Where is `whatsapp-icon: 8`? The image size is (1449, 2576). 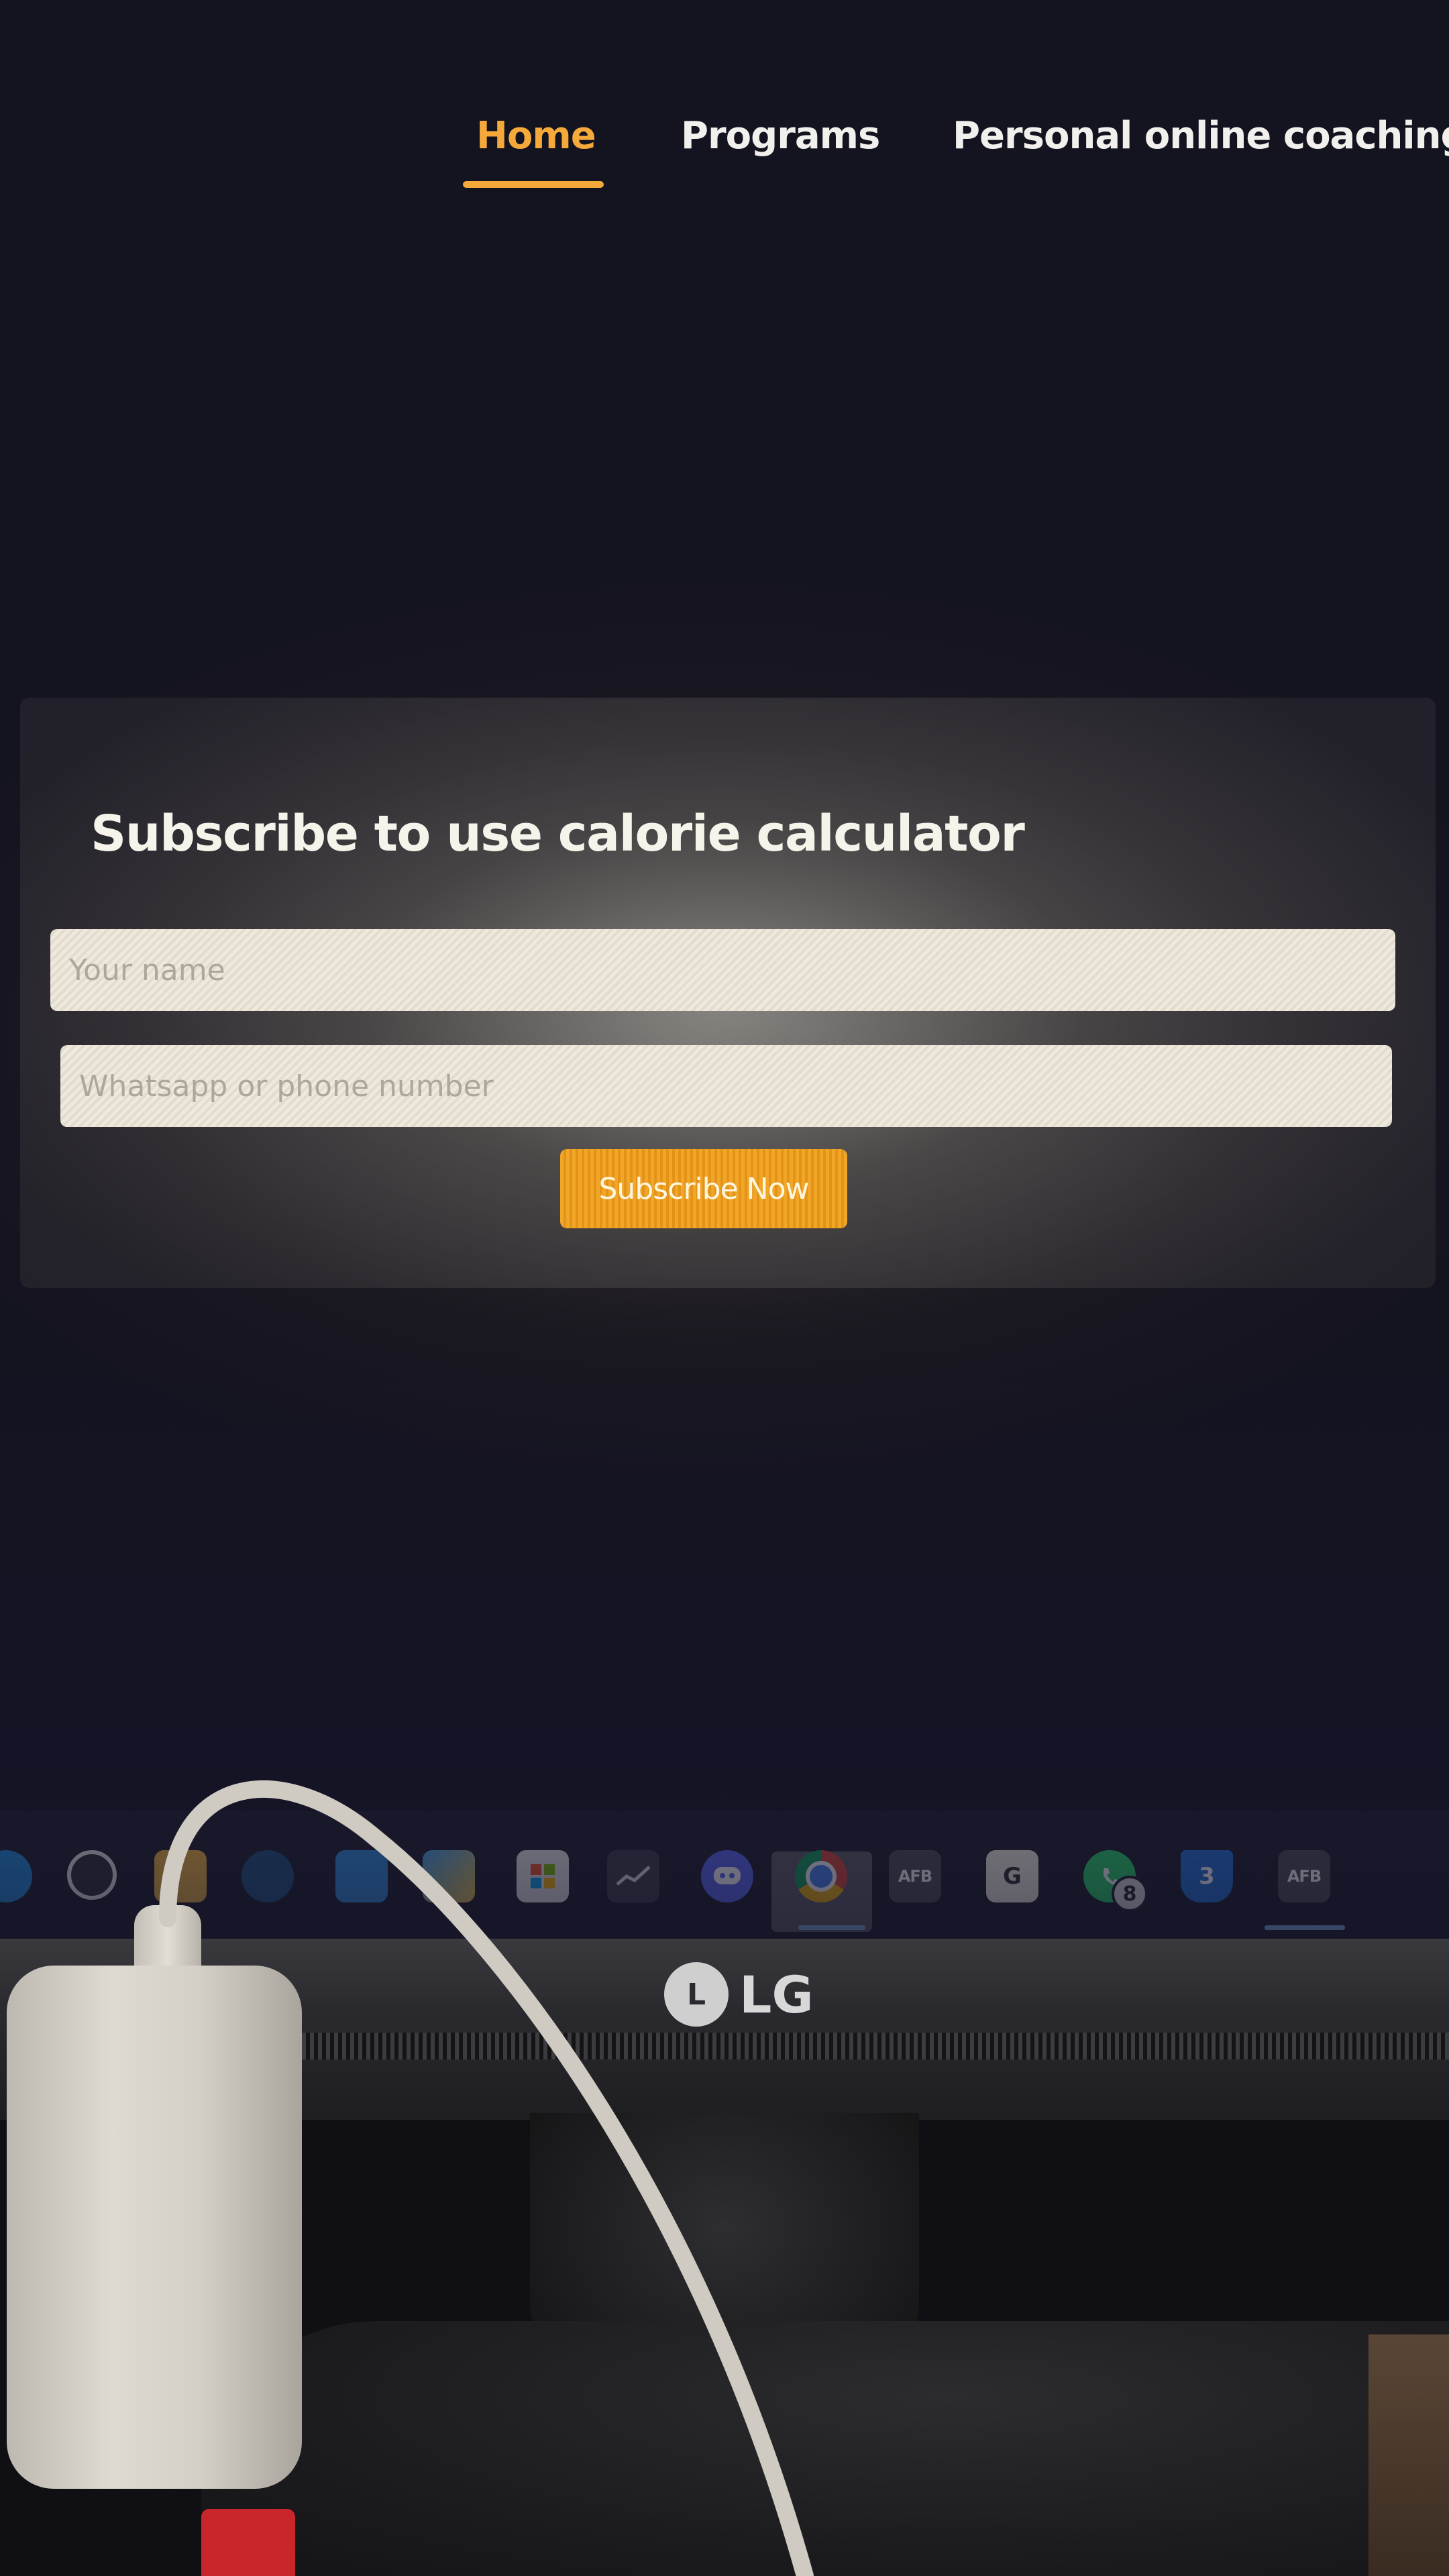 whatsapp-icon: 8 is located at coordinates (1115, 1881).